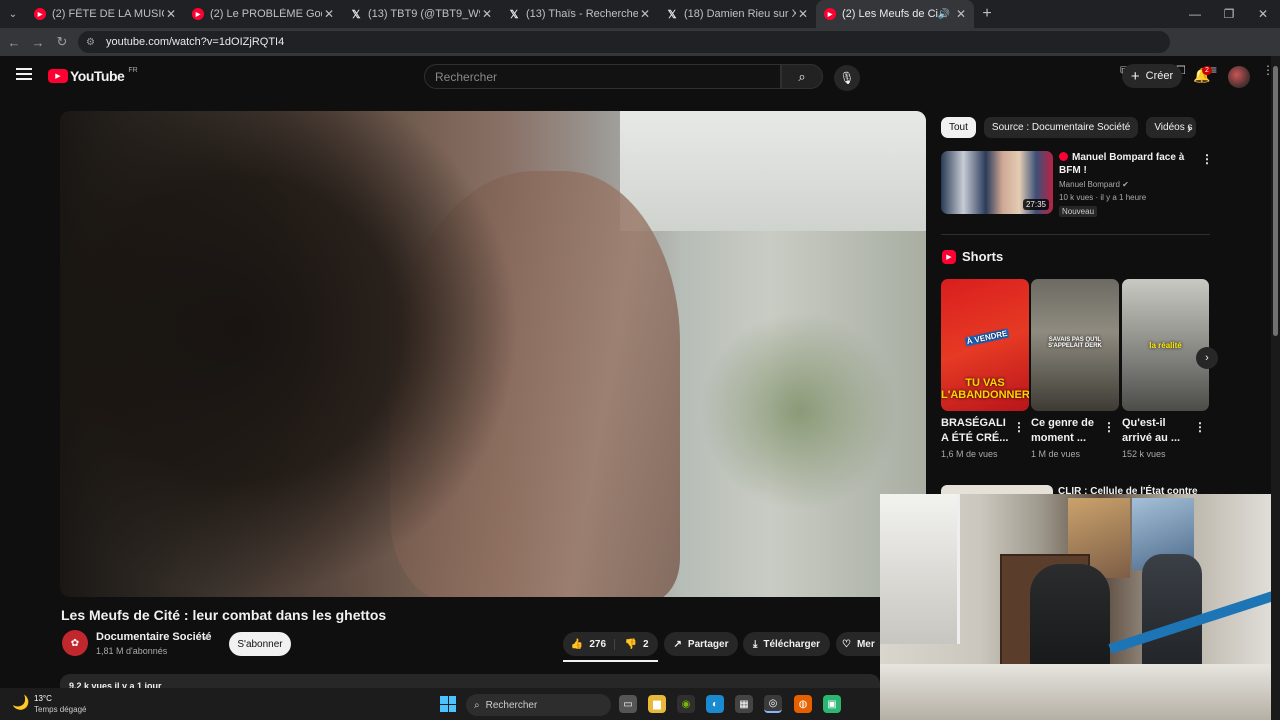 The height and width of the screenshot is (720, 1280). Describe the element at coordinates (260, 644) in the screenshot. I see `subscribe-button: S'abonner` at that location.